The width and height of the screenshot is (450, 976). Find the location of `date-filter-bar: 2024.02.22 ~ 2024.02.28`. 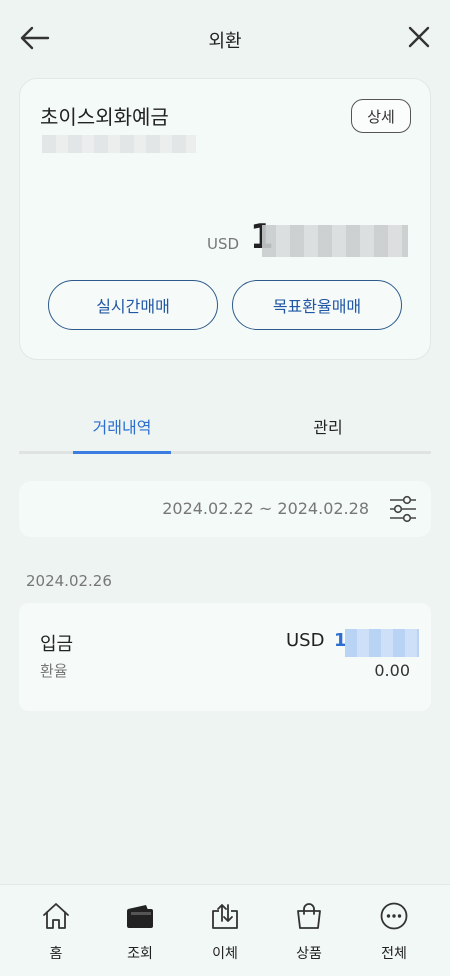

date-filter-bar: 2024.02.22 ~ 2024.02.28 is located at coordinates (225, 509).